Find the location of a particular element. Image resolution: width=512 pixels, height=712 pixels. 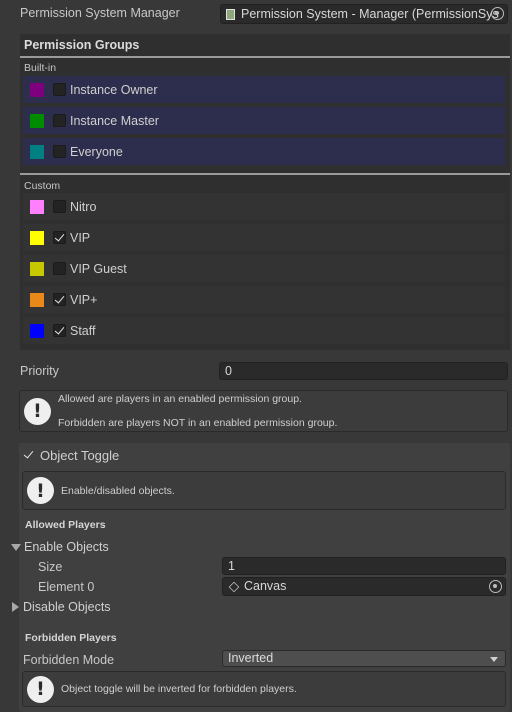

forbidden-mode-dropdown: Inverted is located at coordinates (364, 658).